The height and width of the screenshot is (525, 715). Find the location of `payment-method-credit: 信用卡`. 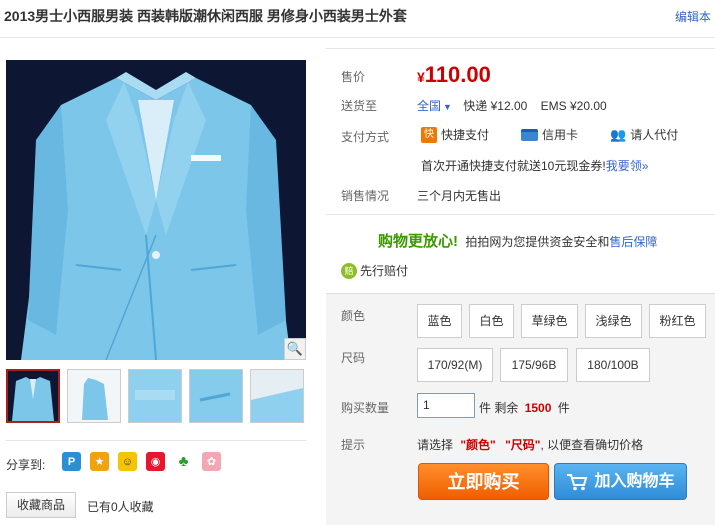

payment-method-credit: 信用卡 is located at coordinates (560, 135).